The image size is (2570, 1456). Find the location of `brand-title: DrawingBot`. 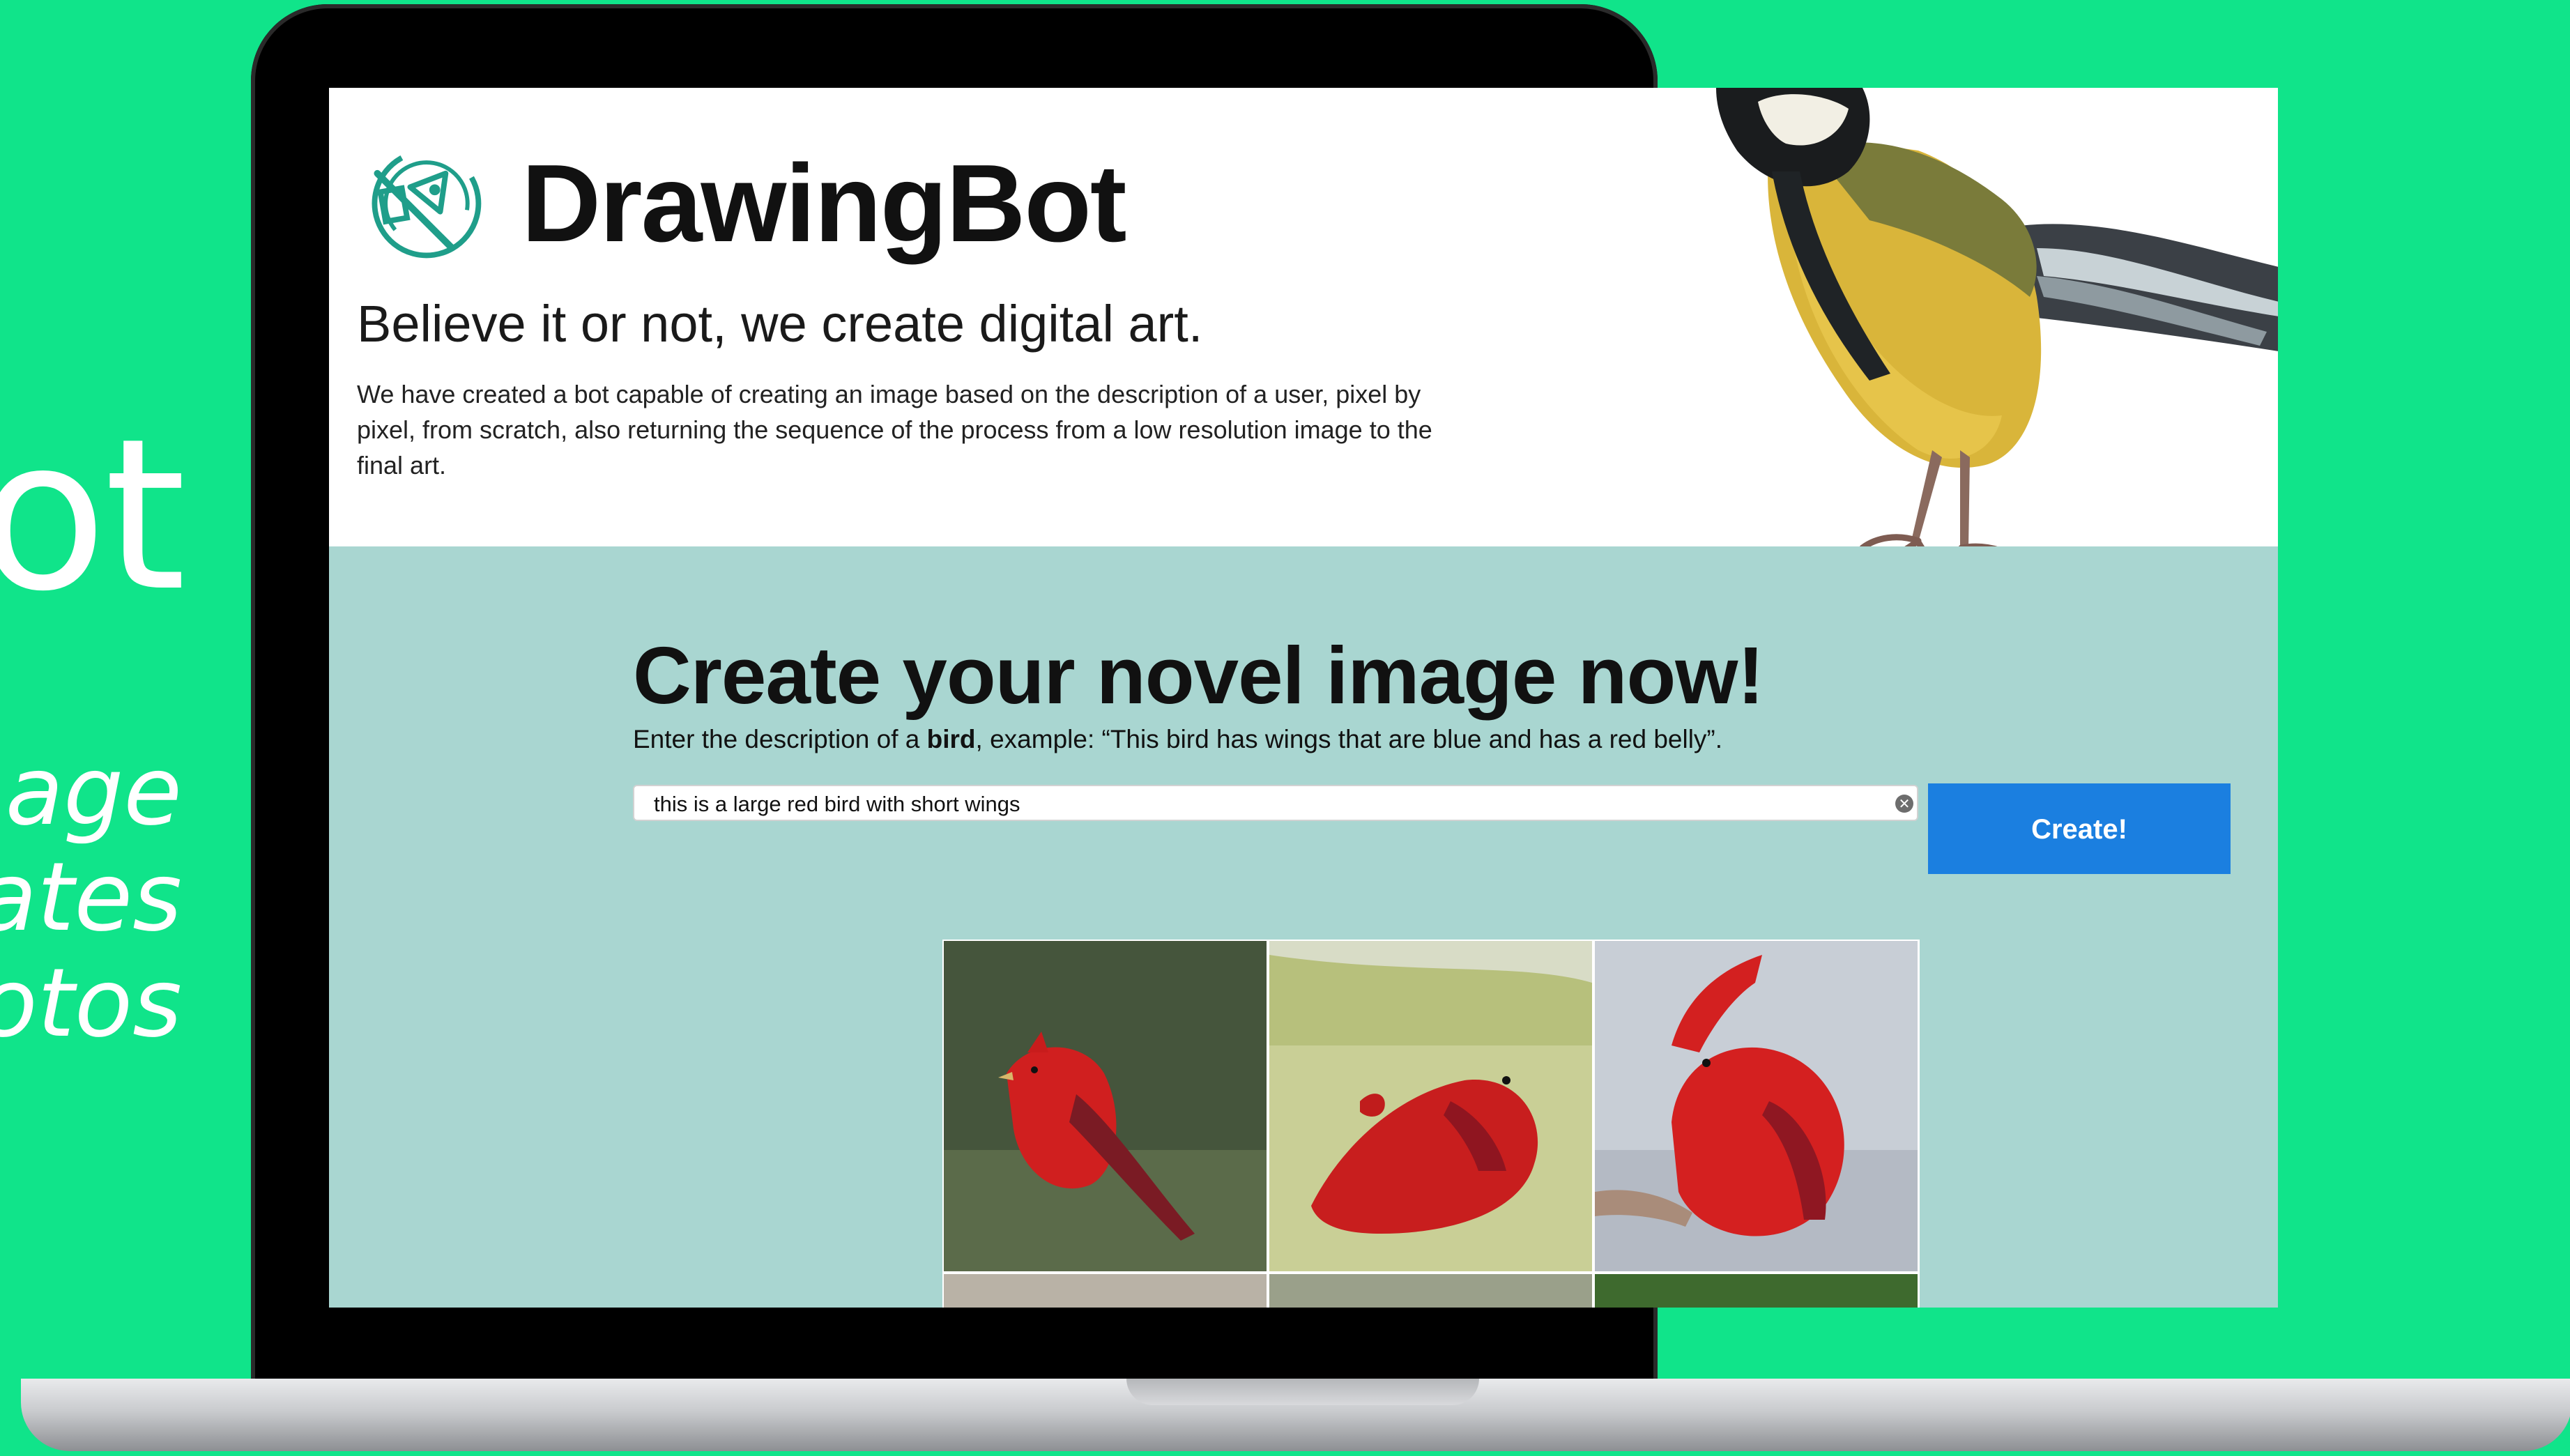

brand-title: DrawingBot is located at coordinates (824, 204).